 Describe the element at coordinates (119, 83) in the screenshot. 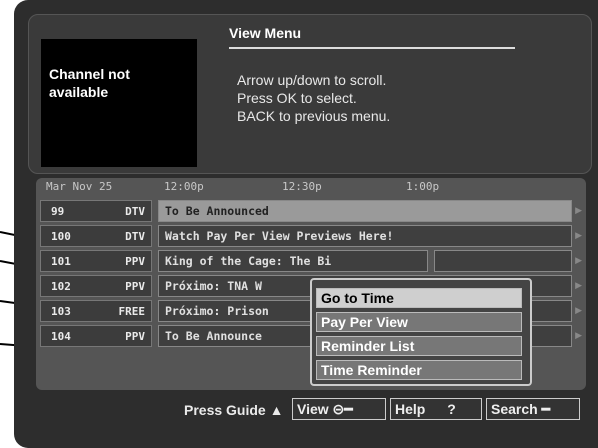

I see `preview-message: Channel not available` at that location.